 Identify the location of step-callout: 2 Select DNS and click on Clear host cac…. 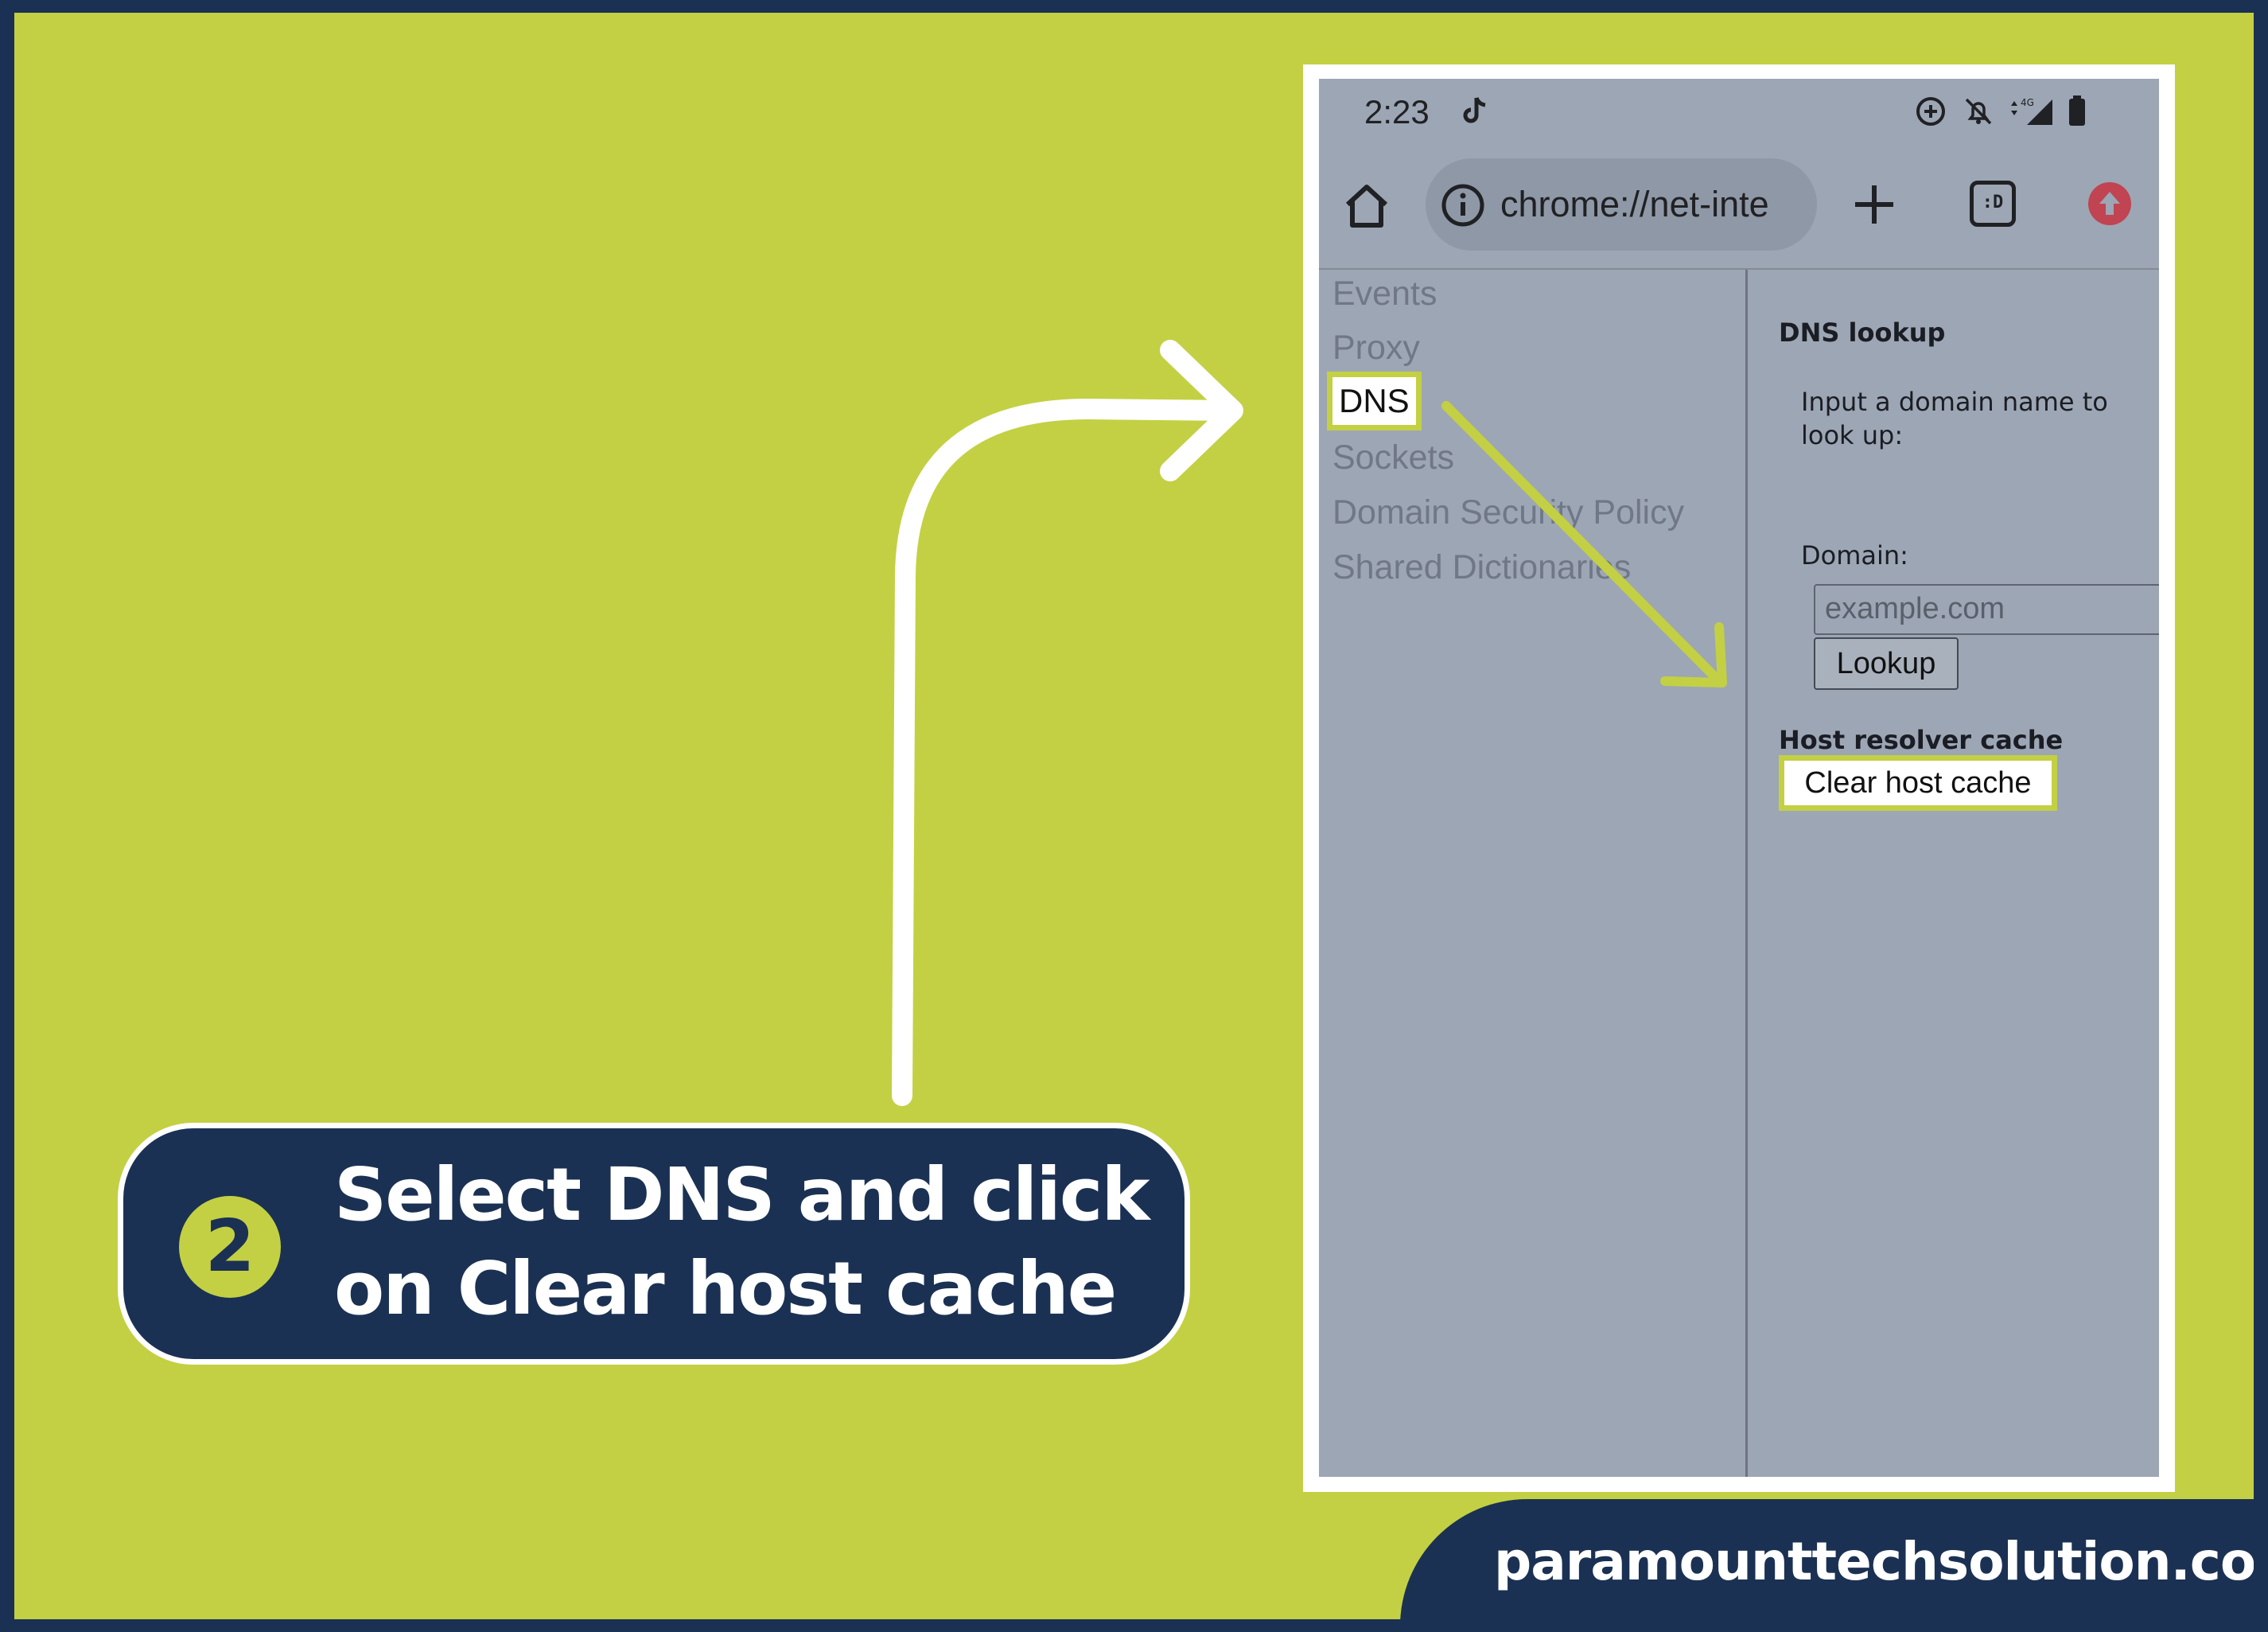
(654, 1244).